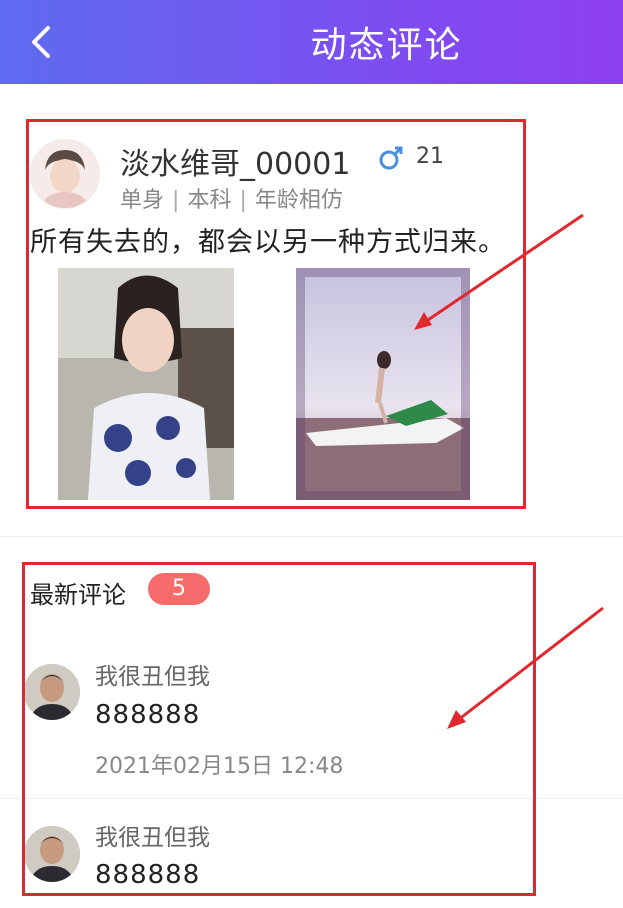  Describe the element at coordinates (311, 798) in the screenshot. I see `comment-divider` at that location.